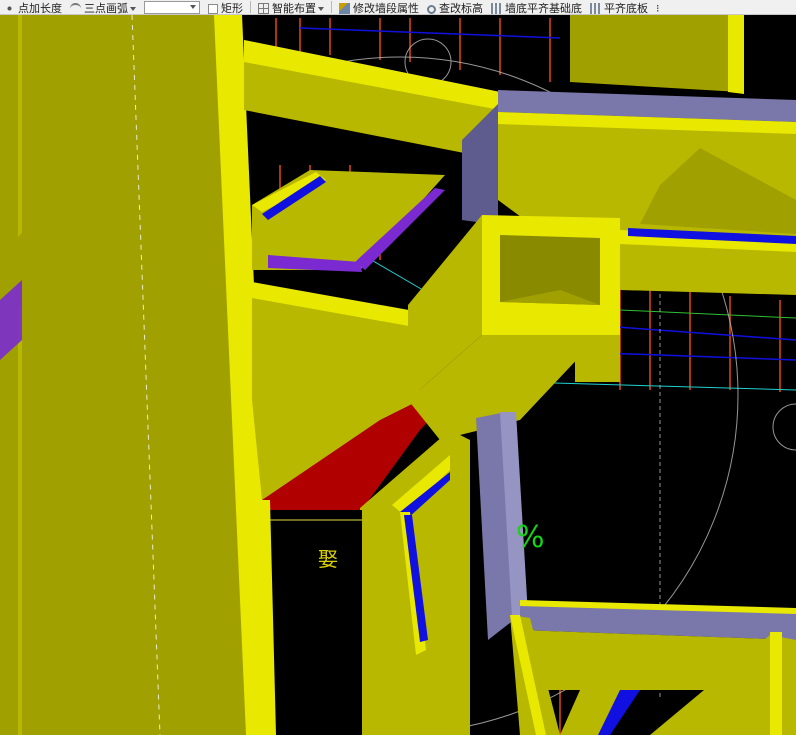  What do you see at coordinates (294, 8) in the screenshot?
I see `tool-smart-layout-label: 智能布置` at bounding box center [294, 8].